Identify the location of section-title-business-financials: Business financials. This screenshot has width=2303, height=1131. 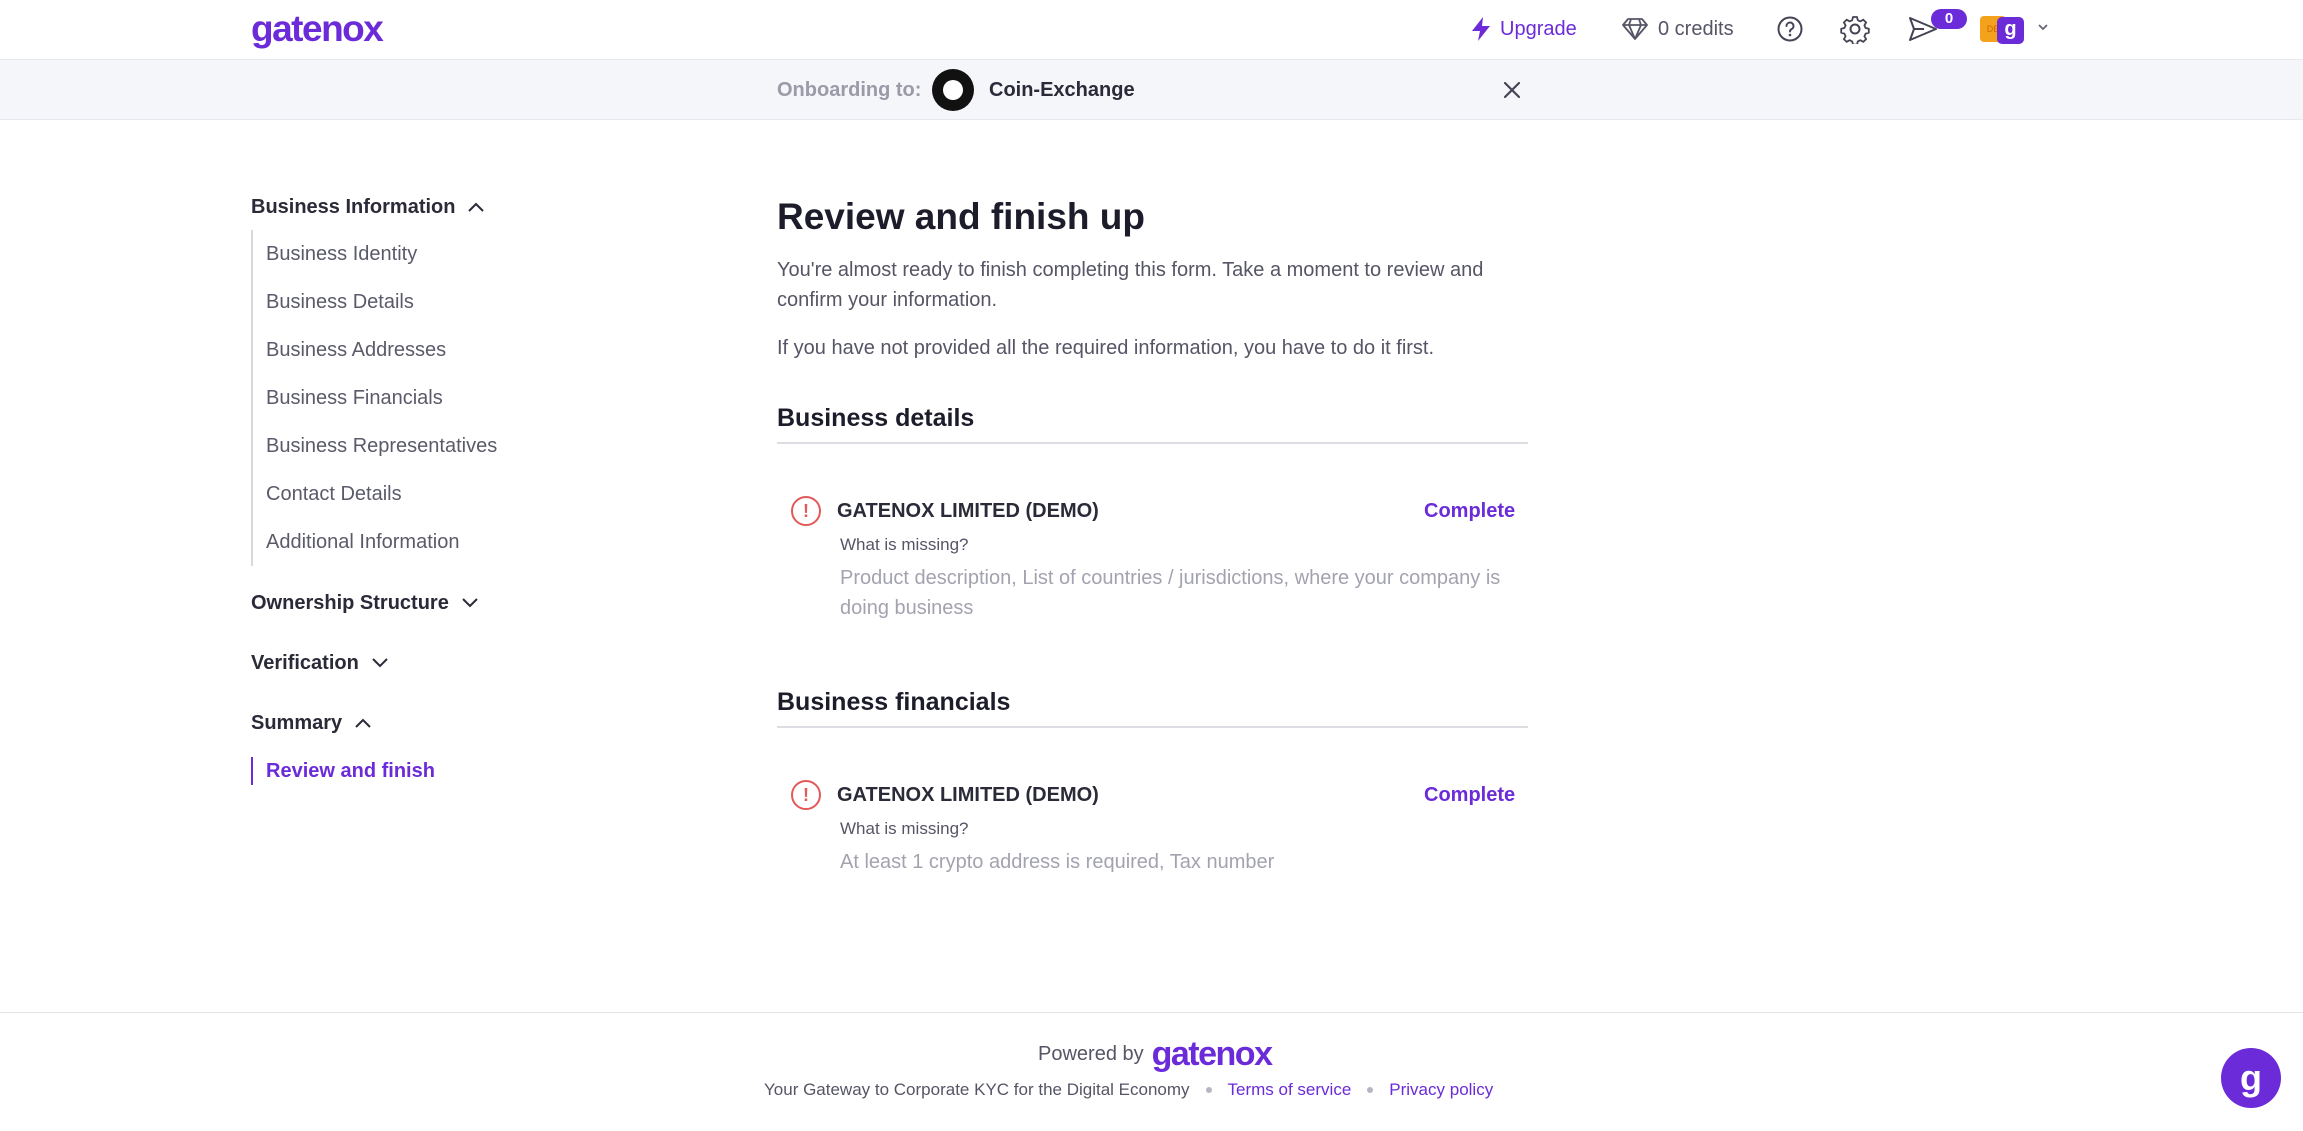
(894, 702).